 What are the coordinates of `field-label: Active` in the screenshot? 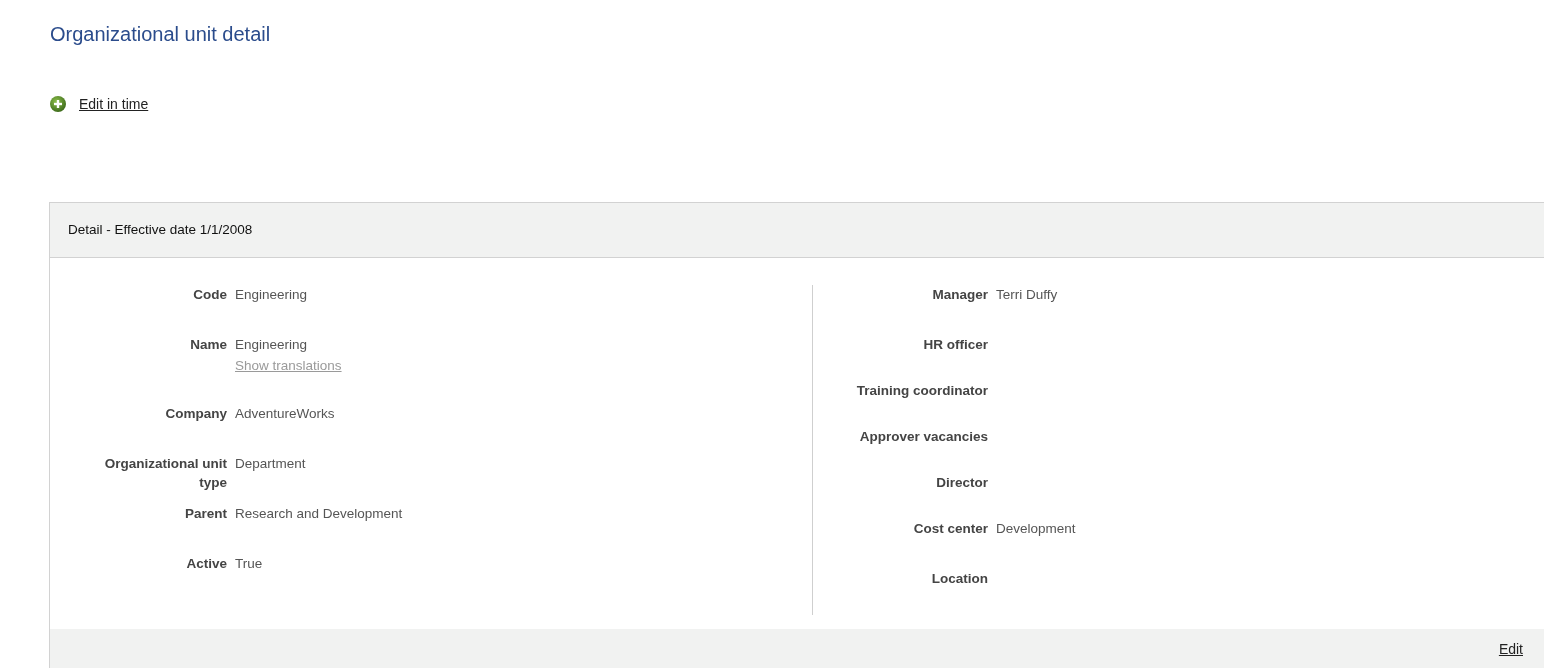 It's located at (206, 564).